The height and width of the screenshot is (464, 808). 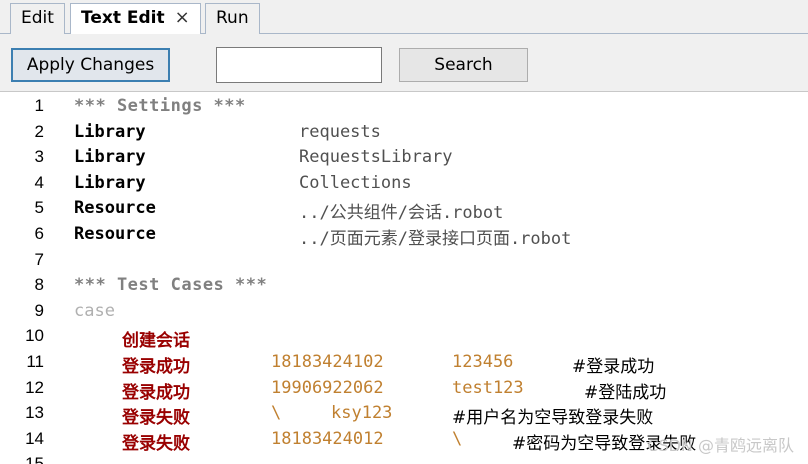 What do you see at coordinates (404, 135) in the screenshot?
I see `editor-line: 2 Library requests` at bounding box center [404, 135].